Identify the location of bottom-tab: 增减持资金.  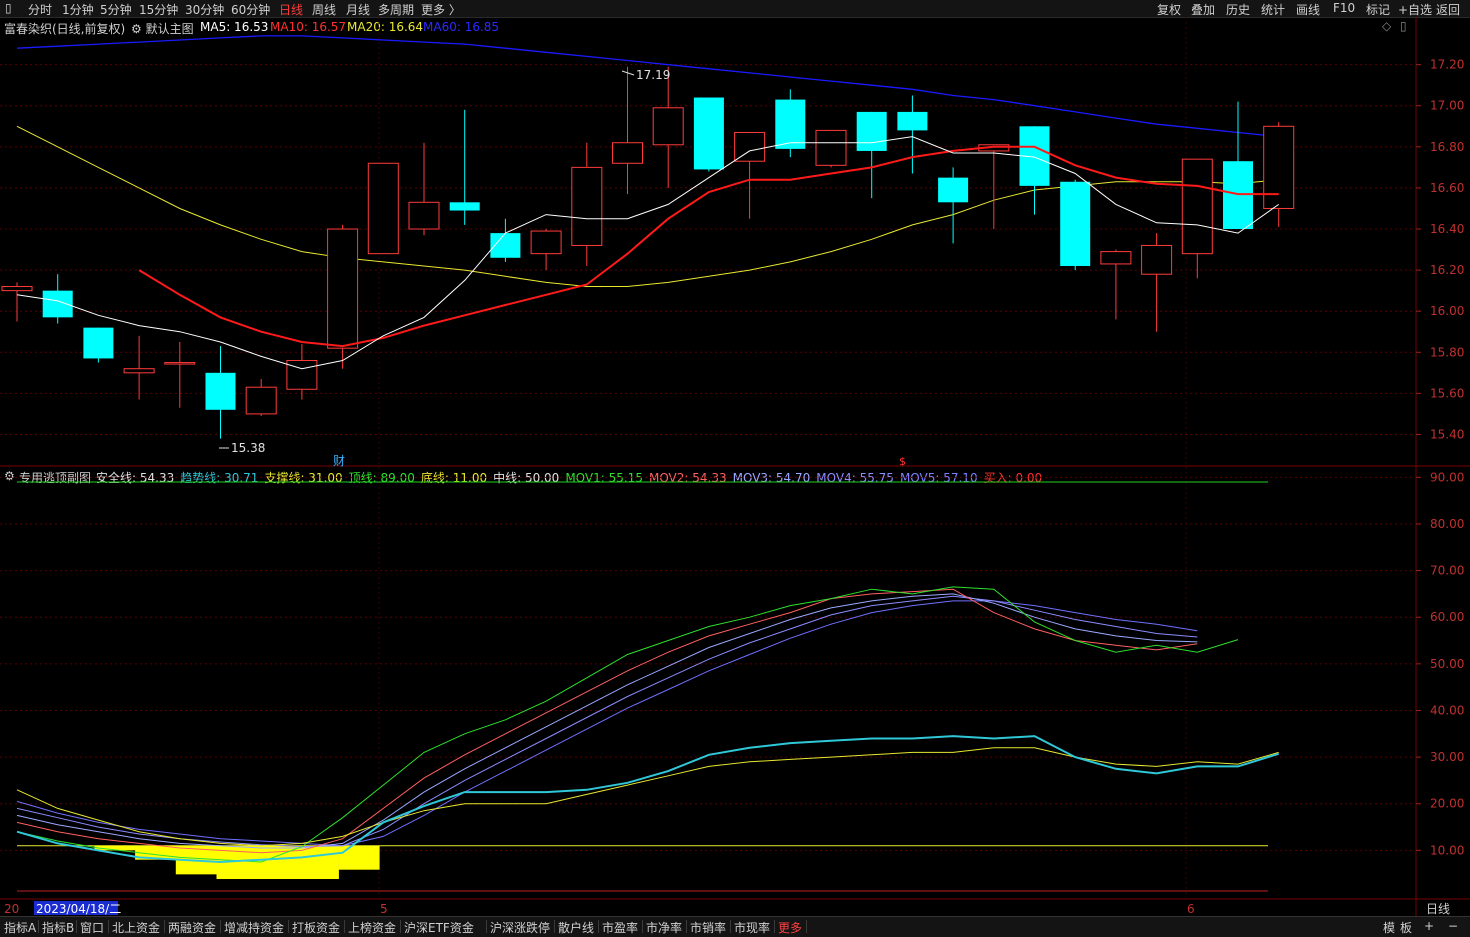
(254, 927).